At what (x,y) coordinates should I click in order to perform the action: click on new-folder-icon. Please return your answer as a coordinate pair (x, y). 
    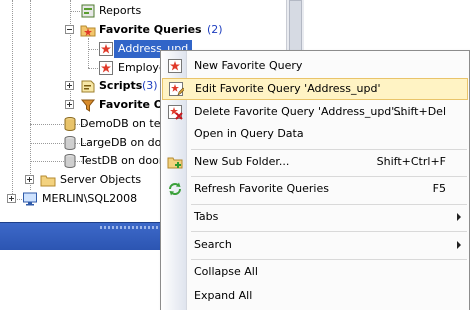
    Looking at the image, I should click on (175, 163).